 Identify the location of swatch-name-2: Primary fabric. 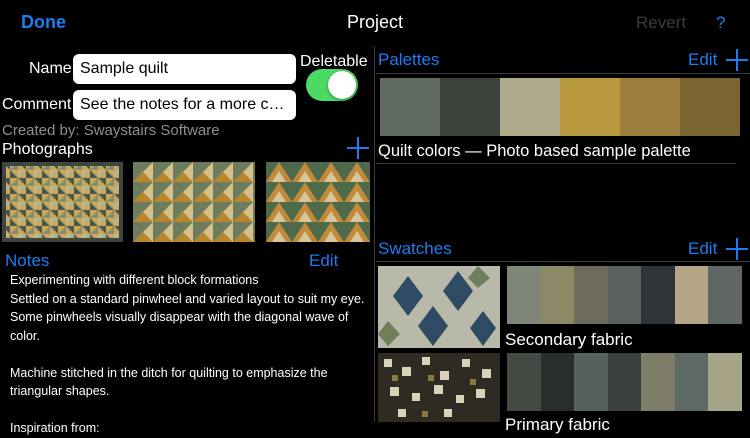
(557, 425).